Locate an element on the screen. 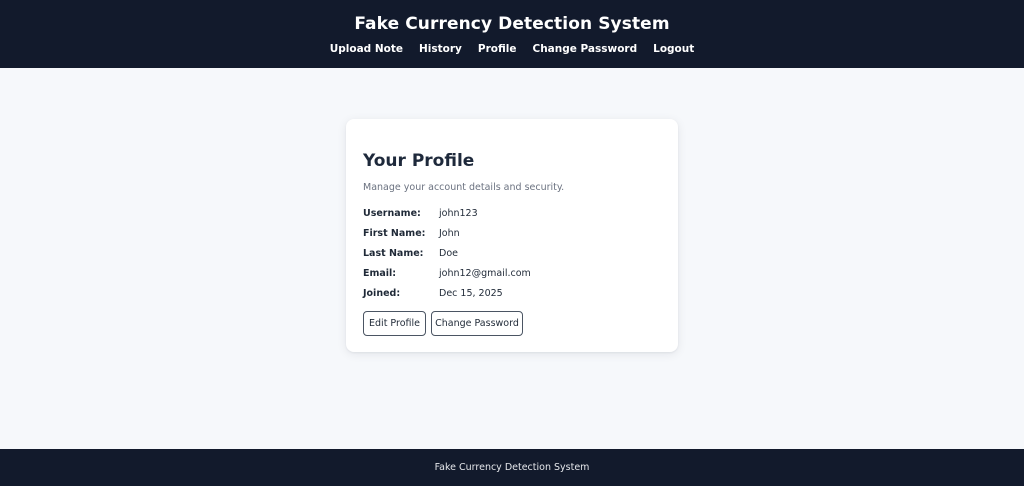 The image size is (1024, 486). joined-label: Joined: is located at coordinates (382, 293).